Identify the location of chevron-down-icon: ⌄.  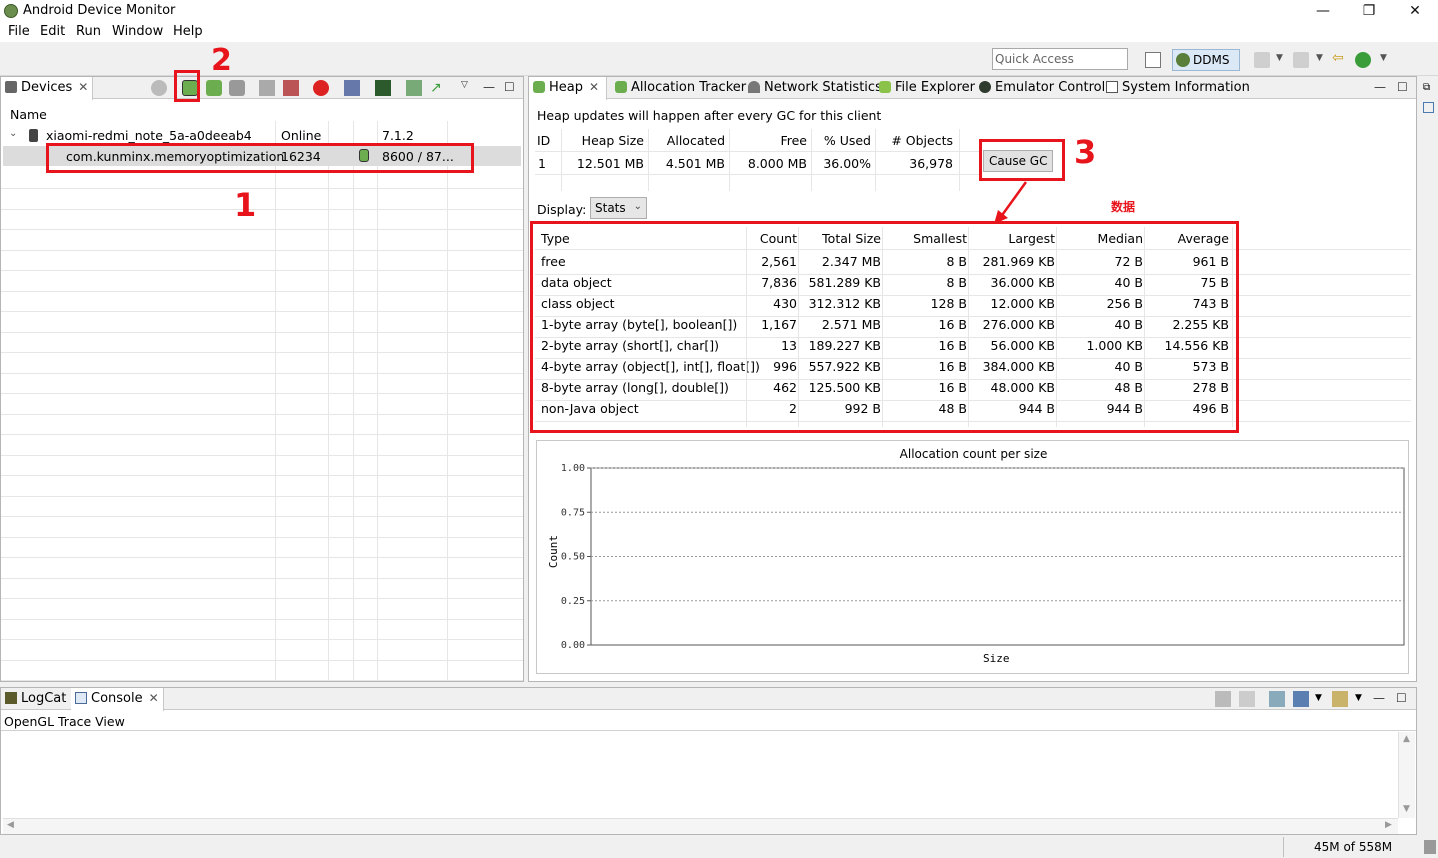
(13, 133).